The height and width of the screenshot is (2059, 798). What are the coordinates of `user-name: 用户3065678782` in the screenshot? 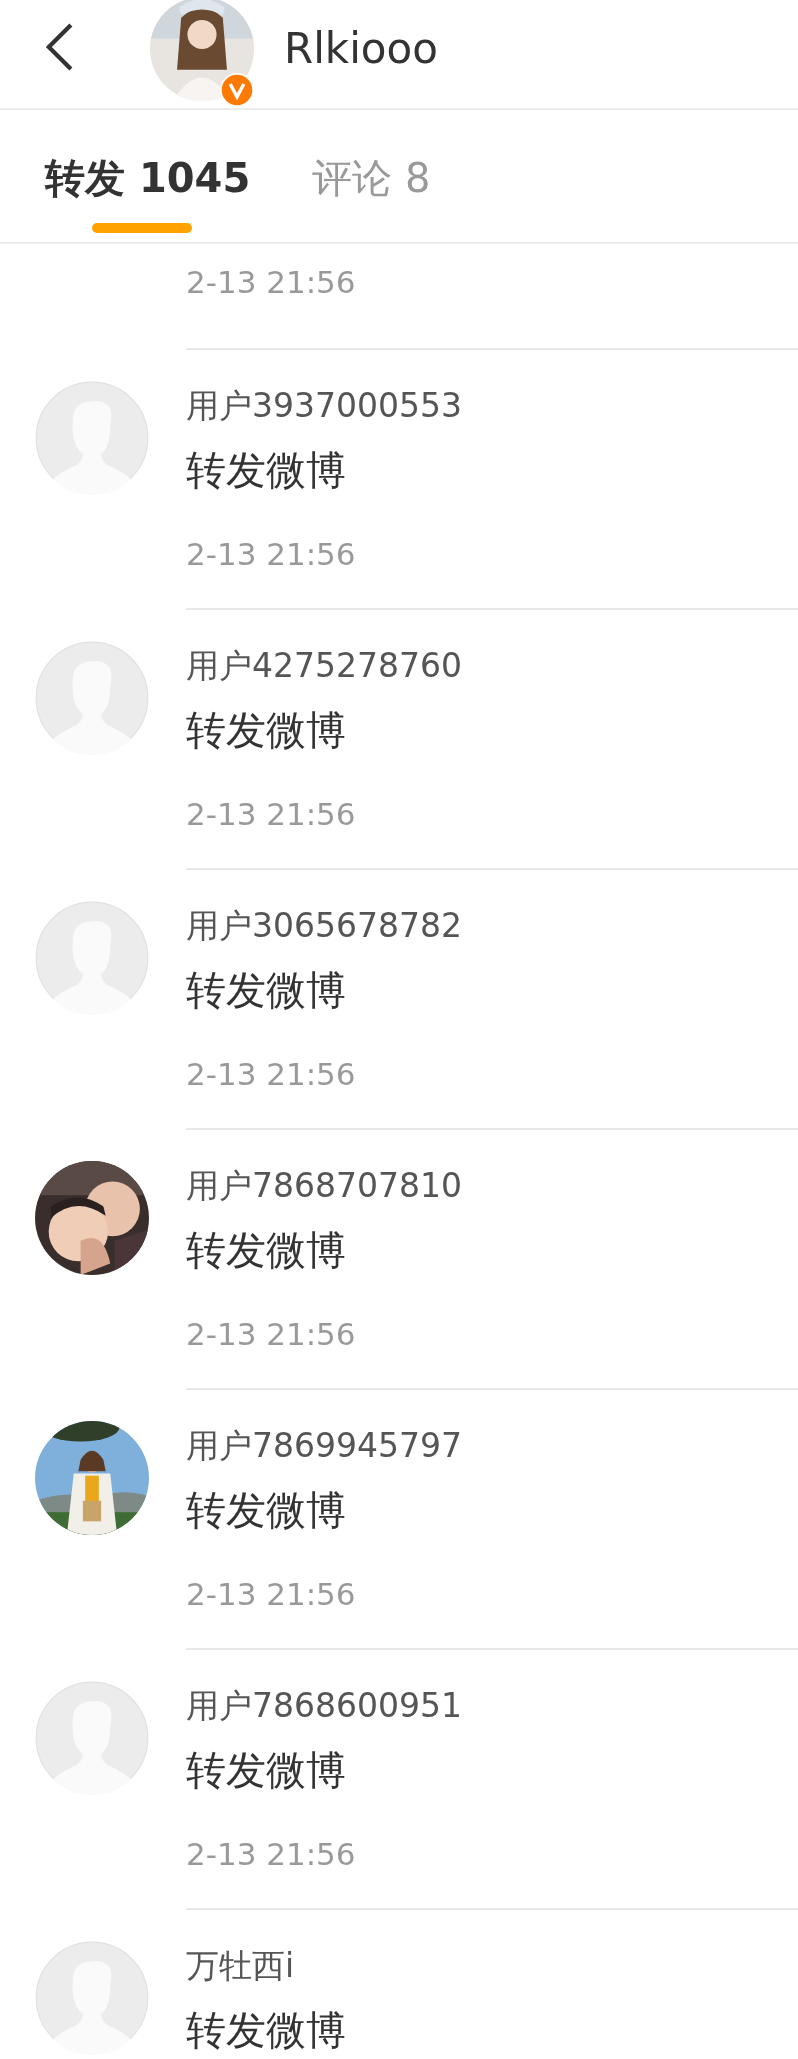 It's located at (492, 926).